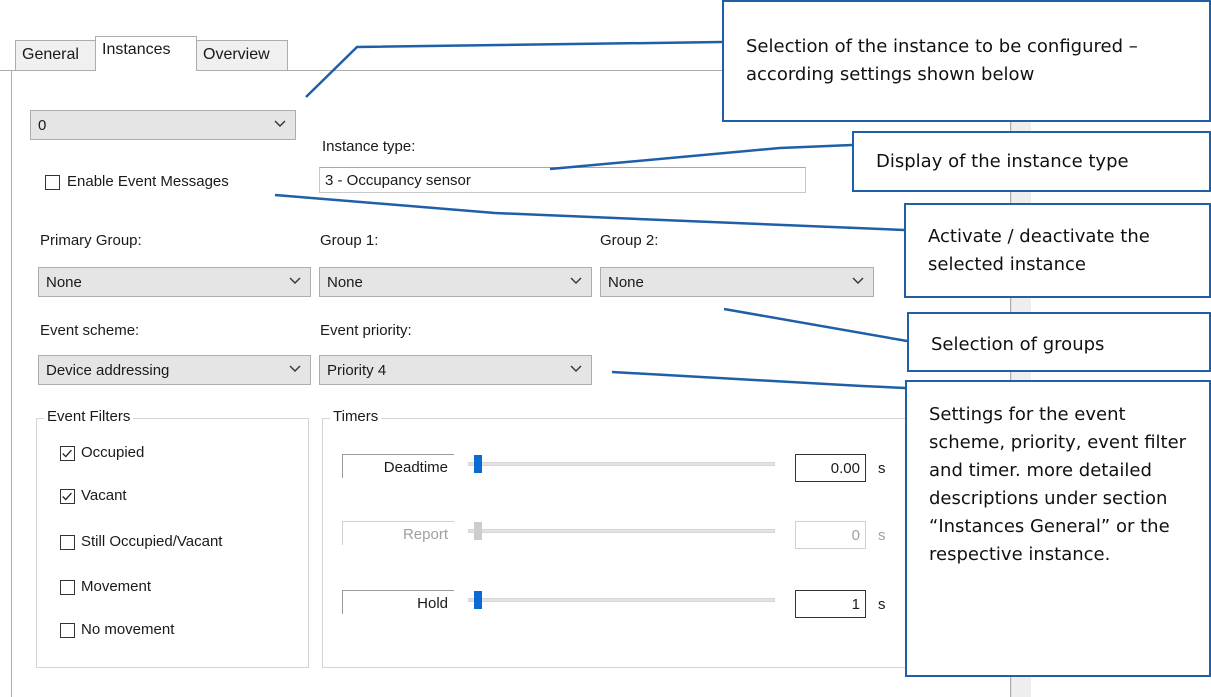  I want to click on tab-instances: Instances, so click(146, 53).